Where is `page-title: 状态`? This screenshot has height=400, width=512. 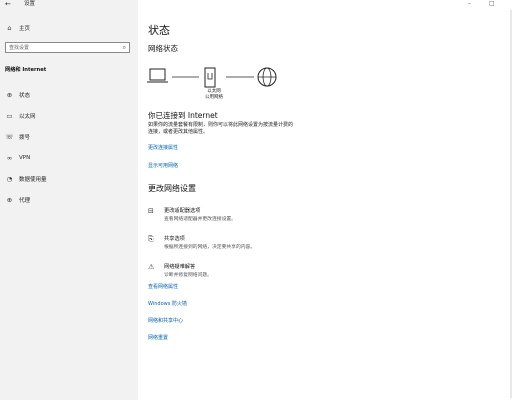
page-title: 状态 is located at coordinates (159, 30).